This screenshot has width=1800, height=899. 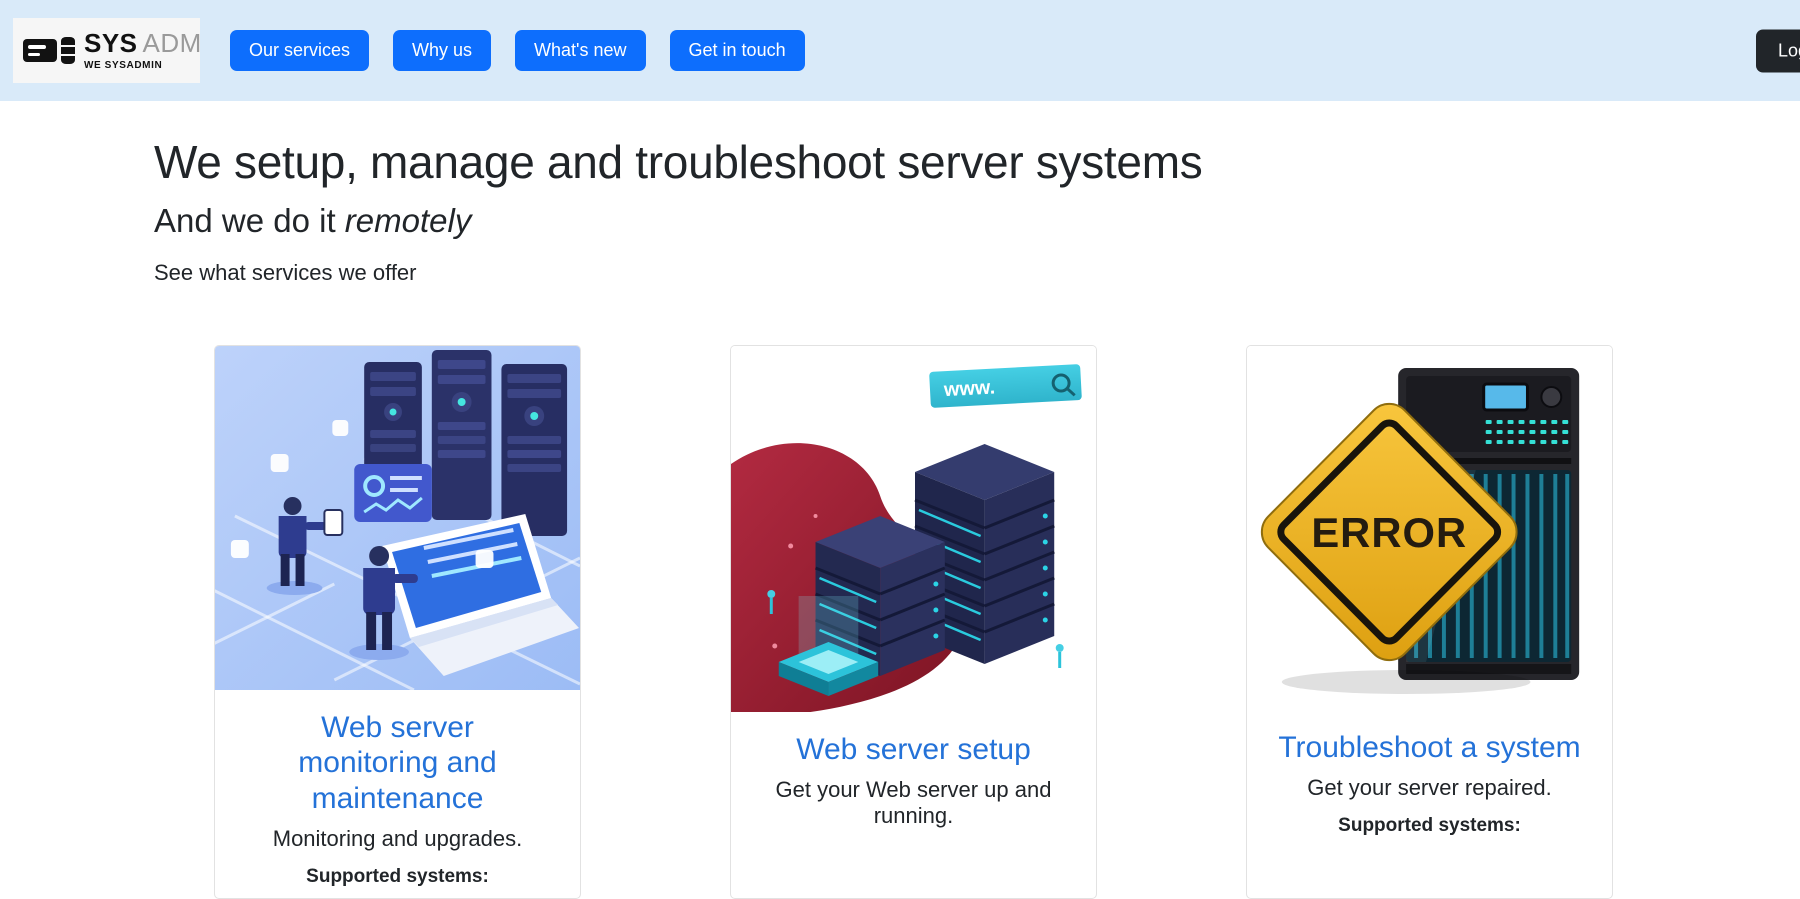 I want to click on hero-subtitle-emphasis: remotely, so click(x=408, y=220).